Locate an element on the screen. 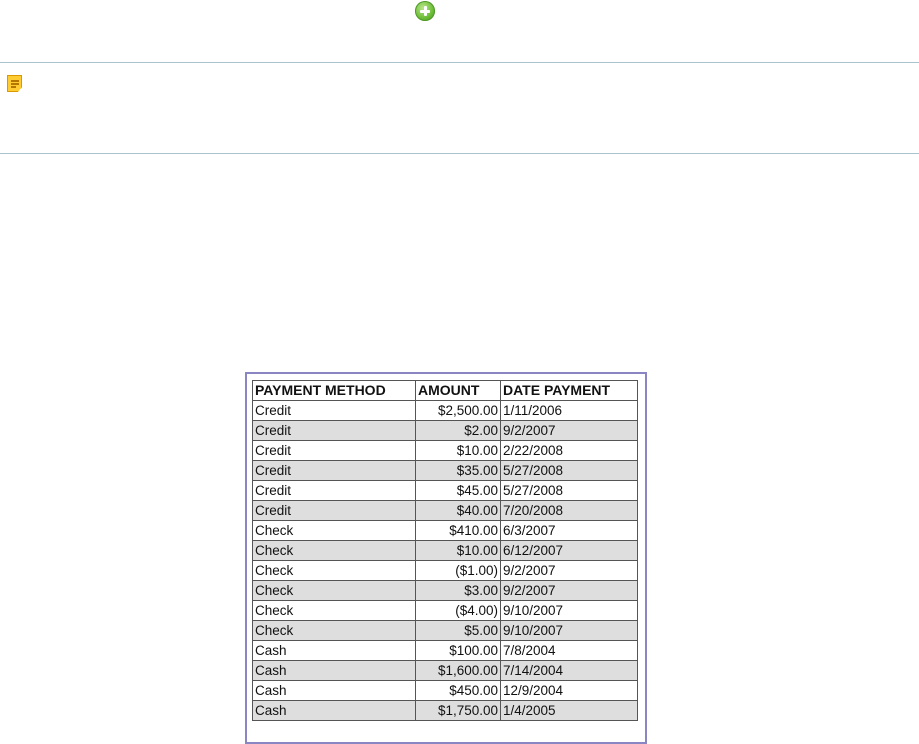 This screenshot has width=919, height=744. table-row: Check ($4.00) 9/10/2007 is located at coordinates (445, 610).